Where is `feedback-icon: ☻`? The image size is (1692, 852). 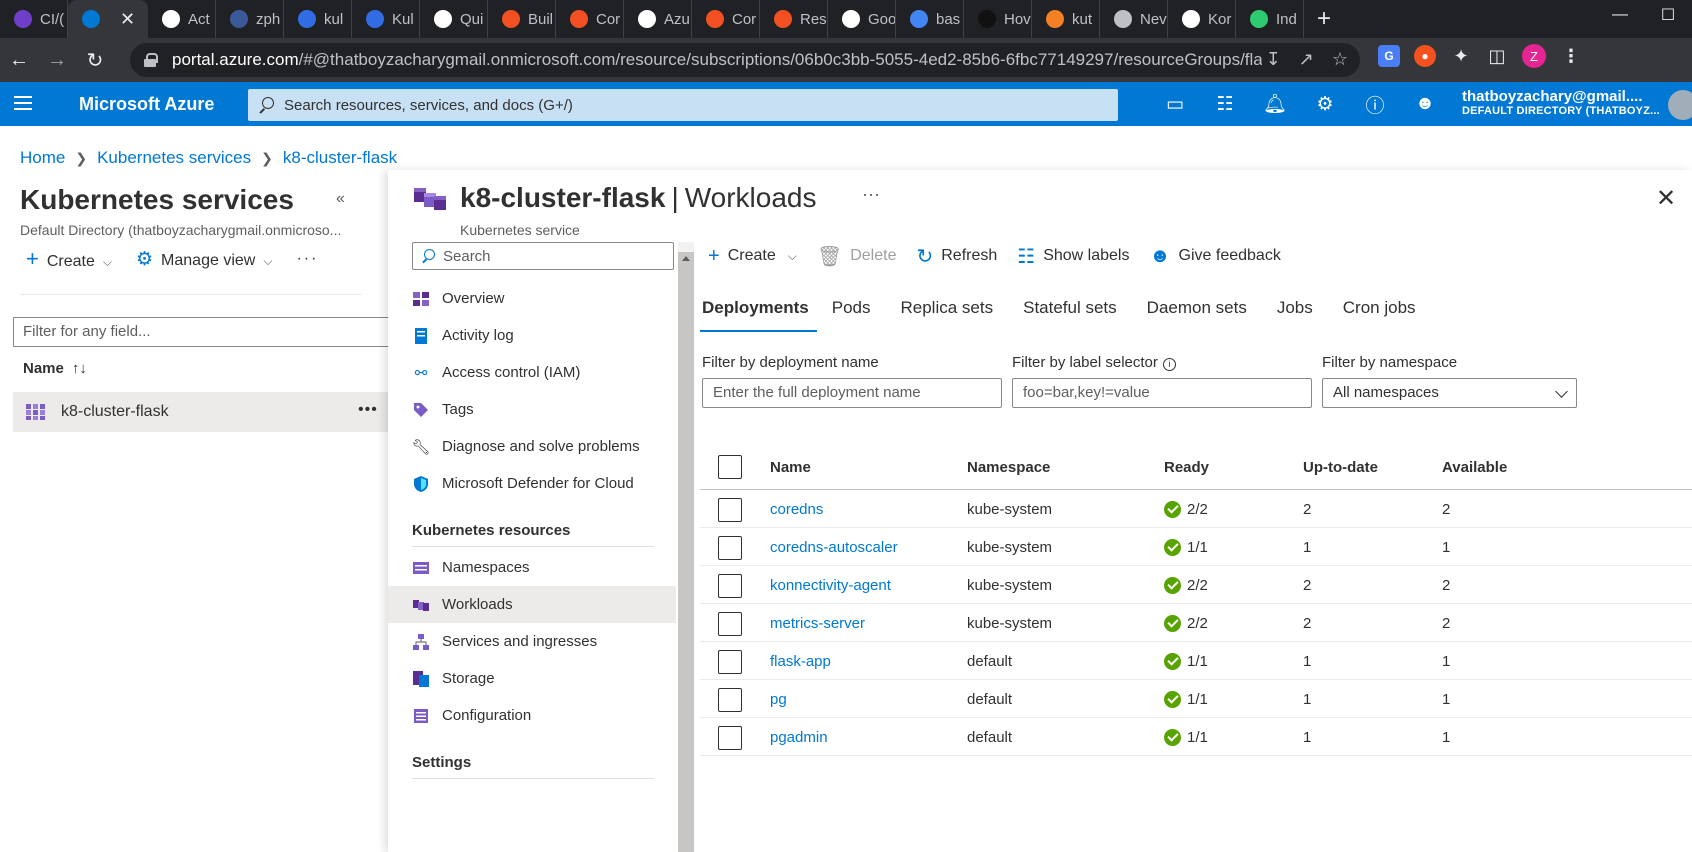 feedback-icon: ☻ is located at coordinates (1425, 104).